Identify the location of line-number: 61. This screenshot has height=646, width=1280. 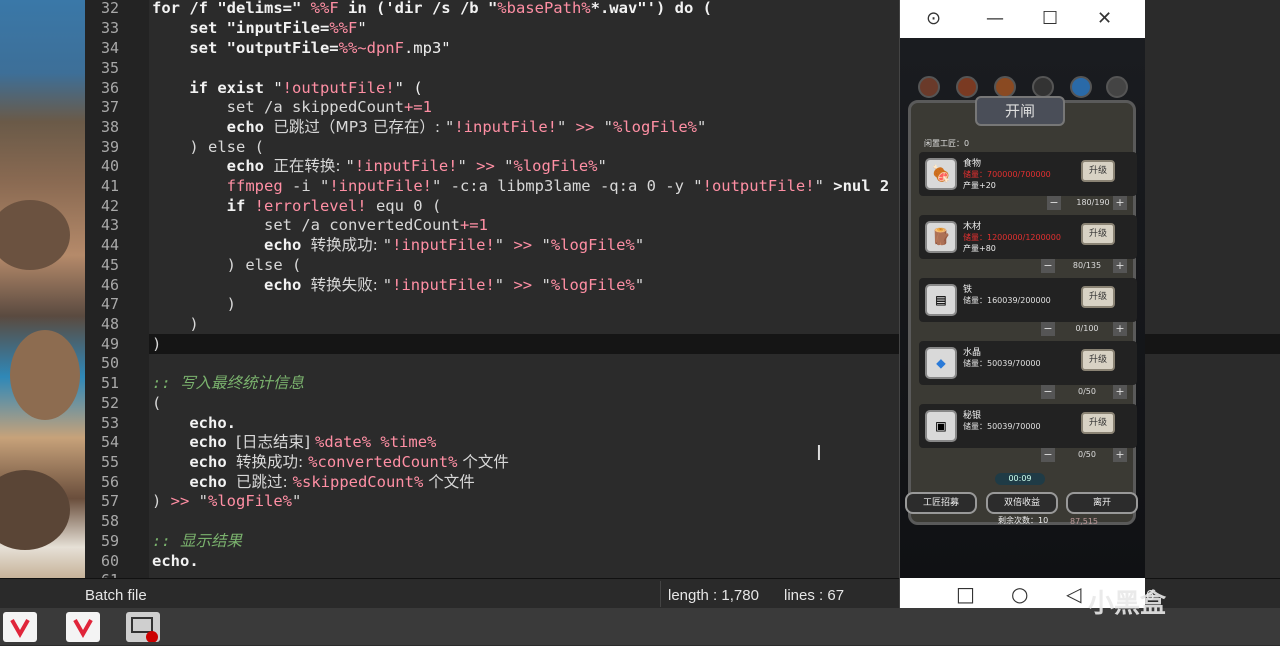
(102, 574).